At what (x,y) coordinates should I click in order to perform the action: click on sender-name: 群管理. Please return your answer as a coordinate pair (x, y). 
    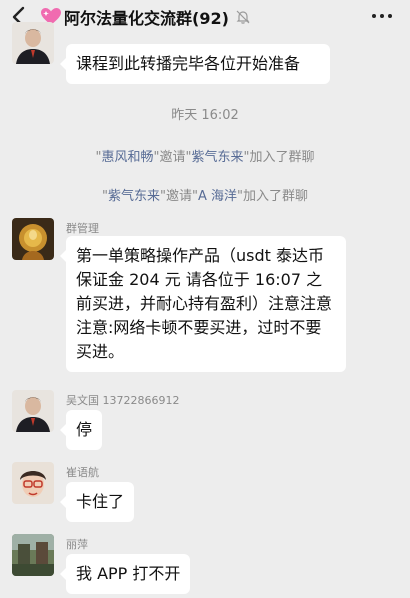
    Looking at the image, I should click on (82, 228).